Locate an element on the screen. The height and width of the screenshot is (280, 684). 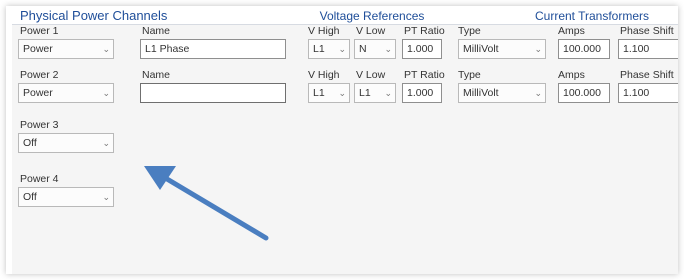
power-4-label: Power 4 is located at coordinates (39, 179).